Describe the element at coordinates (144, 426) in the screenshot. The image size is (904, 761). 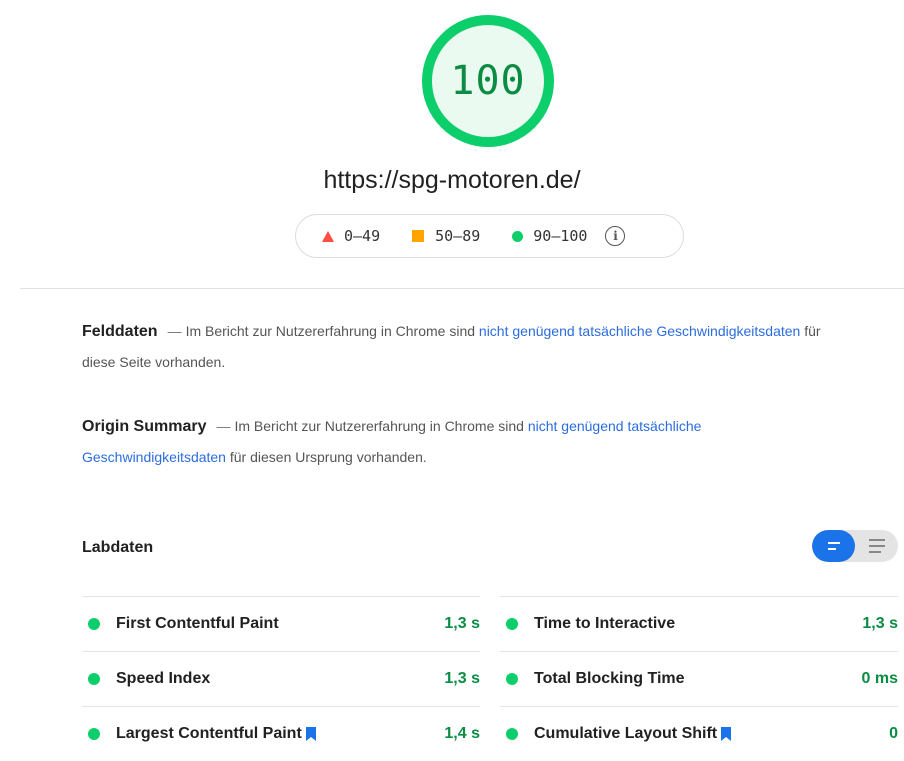
I see `origin-summary-title: Origin Summary` at that location.